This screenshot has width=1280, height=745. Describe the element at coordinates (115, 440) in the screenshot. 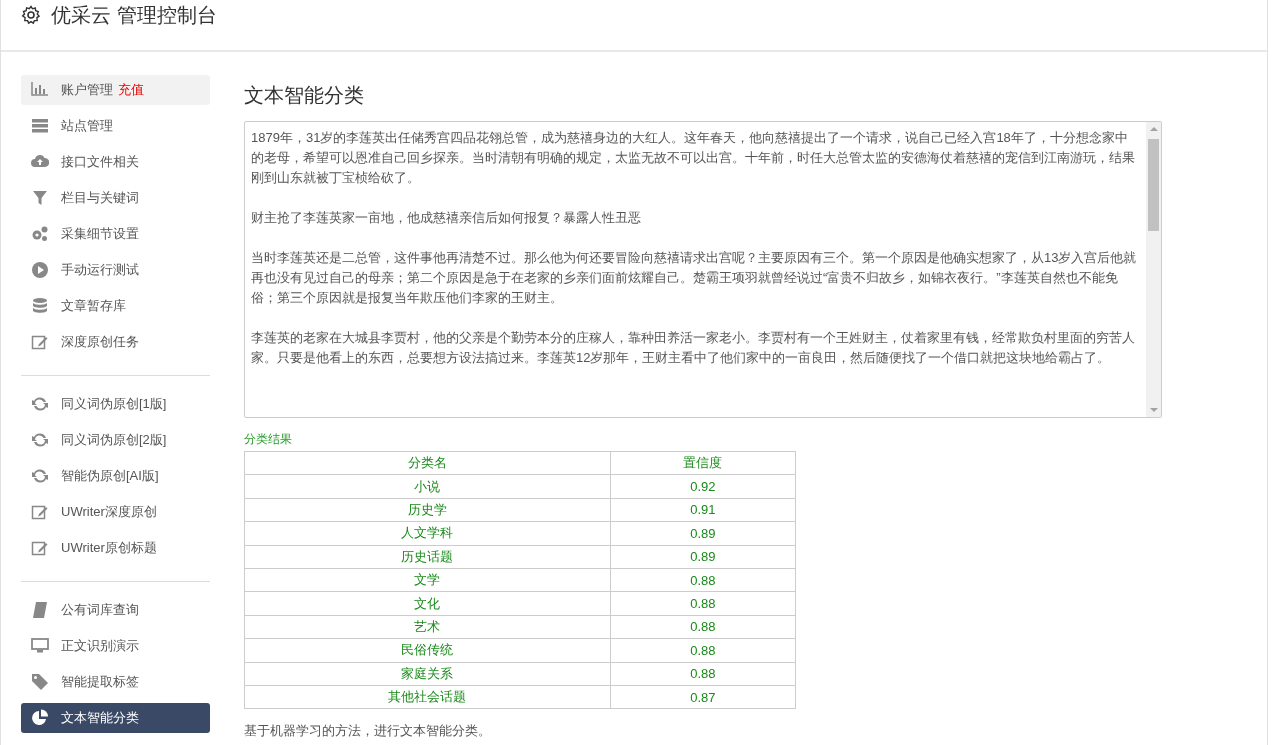

I see `sidebar-item: 同义词伪原创[2版]` at that location.